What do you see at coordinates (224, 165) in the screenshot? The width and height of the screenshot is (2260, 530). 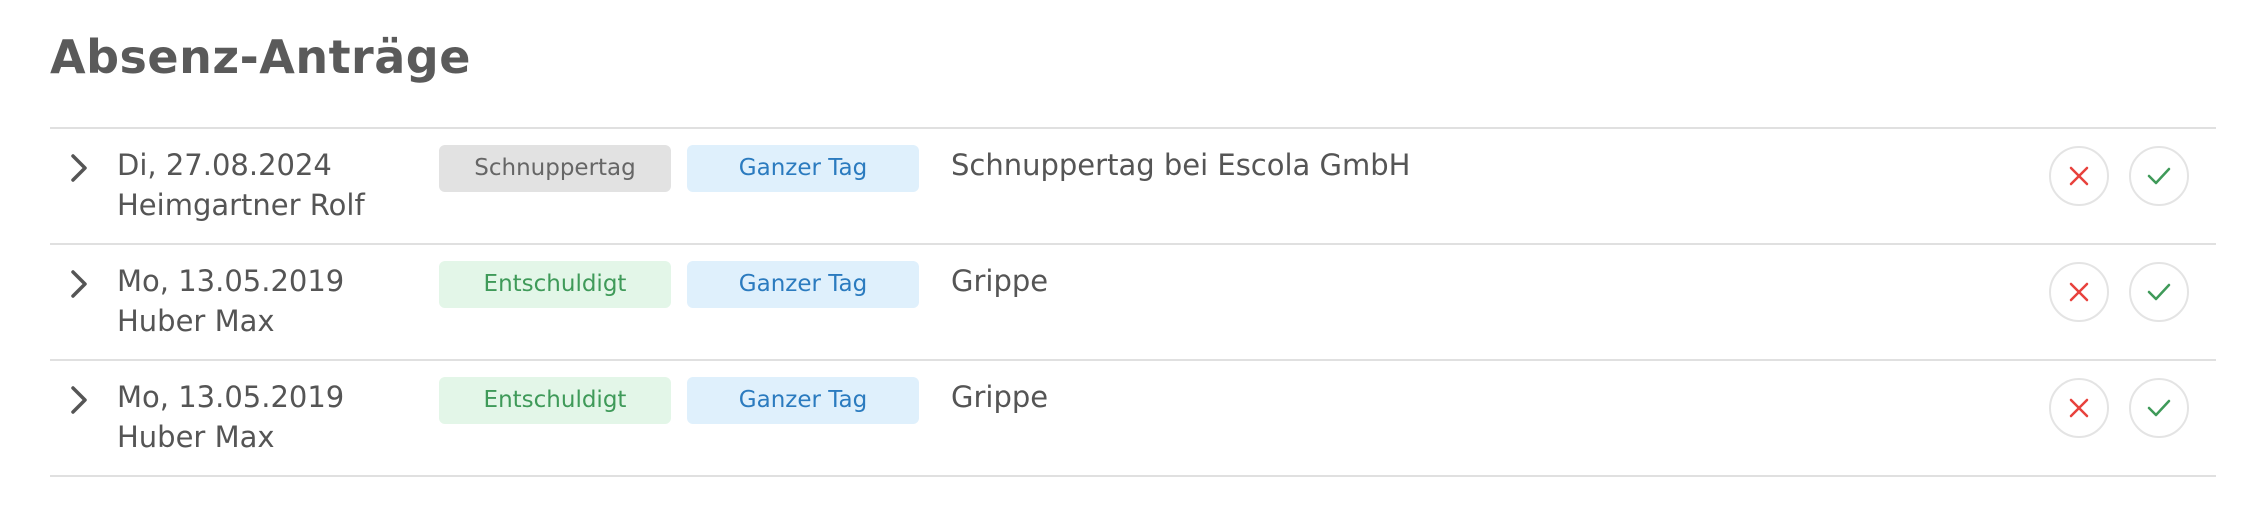 I see `request-date: Di, 27.08.2024` at bounding box center [224, 165].